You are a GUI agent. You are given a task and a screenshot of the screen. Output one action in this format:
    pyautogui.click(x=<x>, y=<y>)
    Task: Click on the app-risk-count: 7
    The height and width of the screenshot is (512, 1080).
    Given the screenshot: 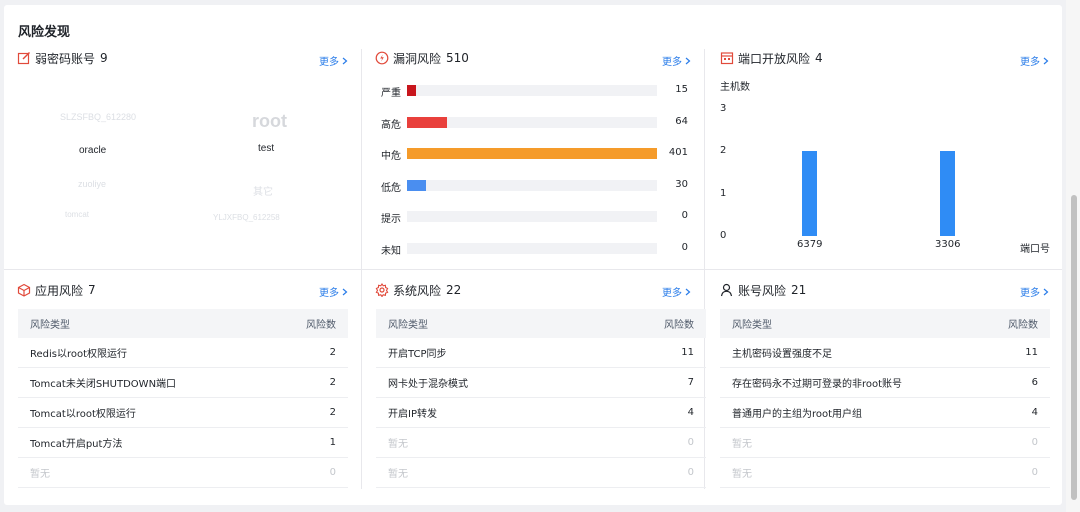 What is the action you would take?
    pyautogui.click(x=92, y=290)
    